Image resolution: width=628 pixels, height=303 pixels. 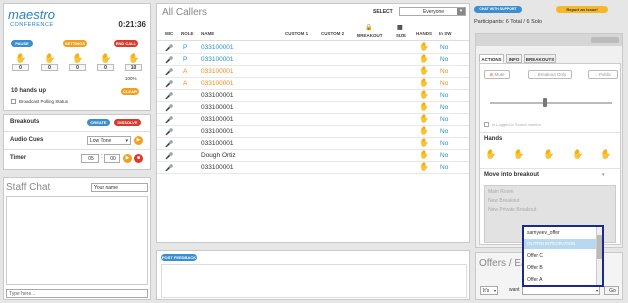 I want to click on logged-in-checkbox, so click(x=486, y=124).